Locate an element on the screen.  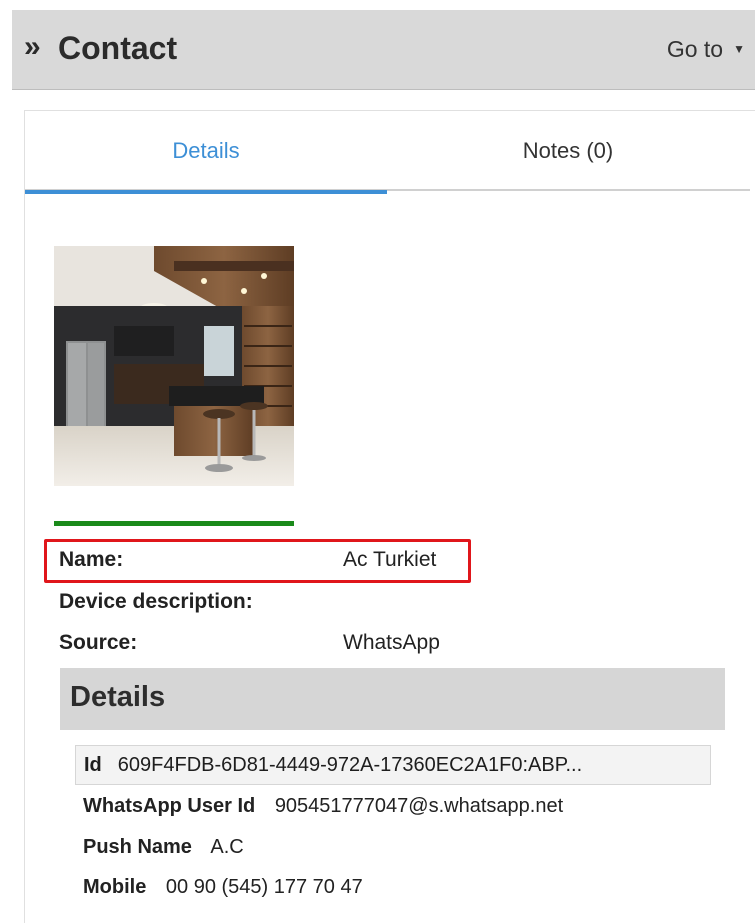
device-row: Device description: is located at coordinates (269, 602).